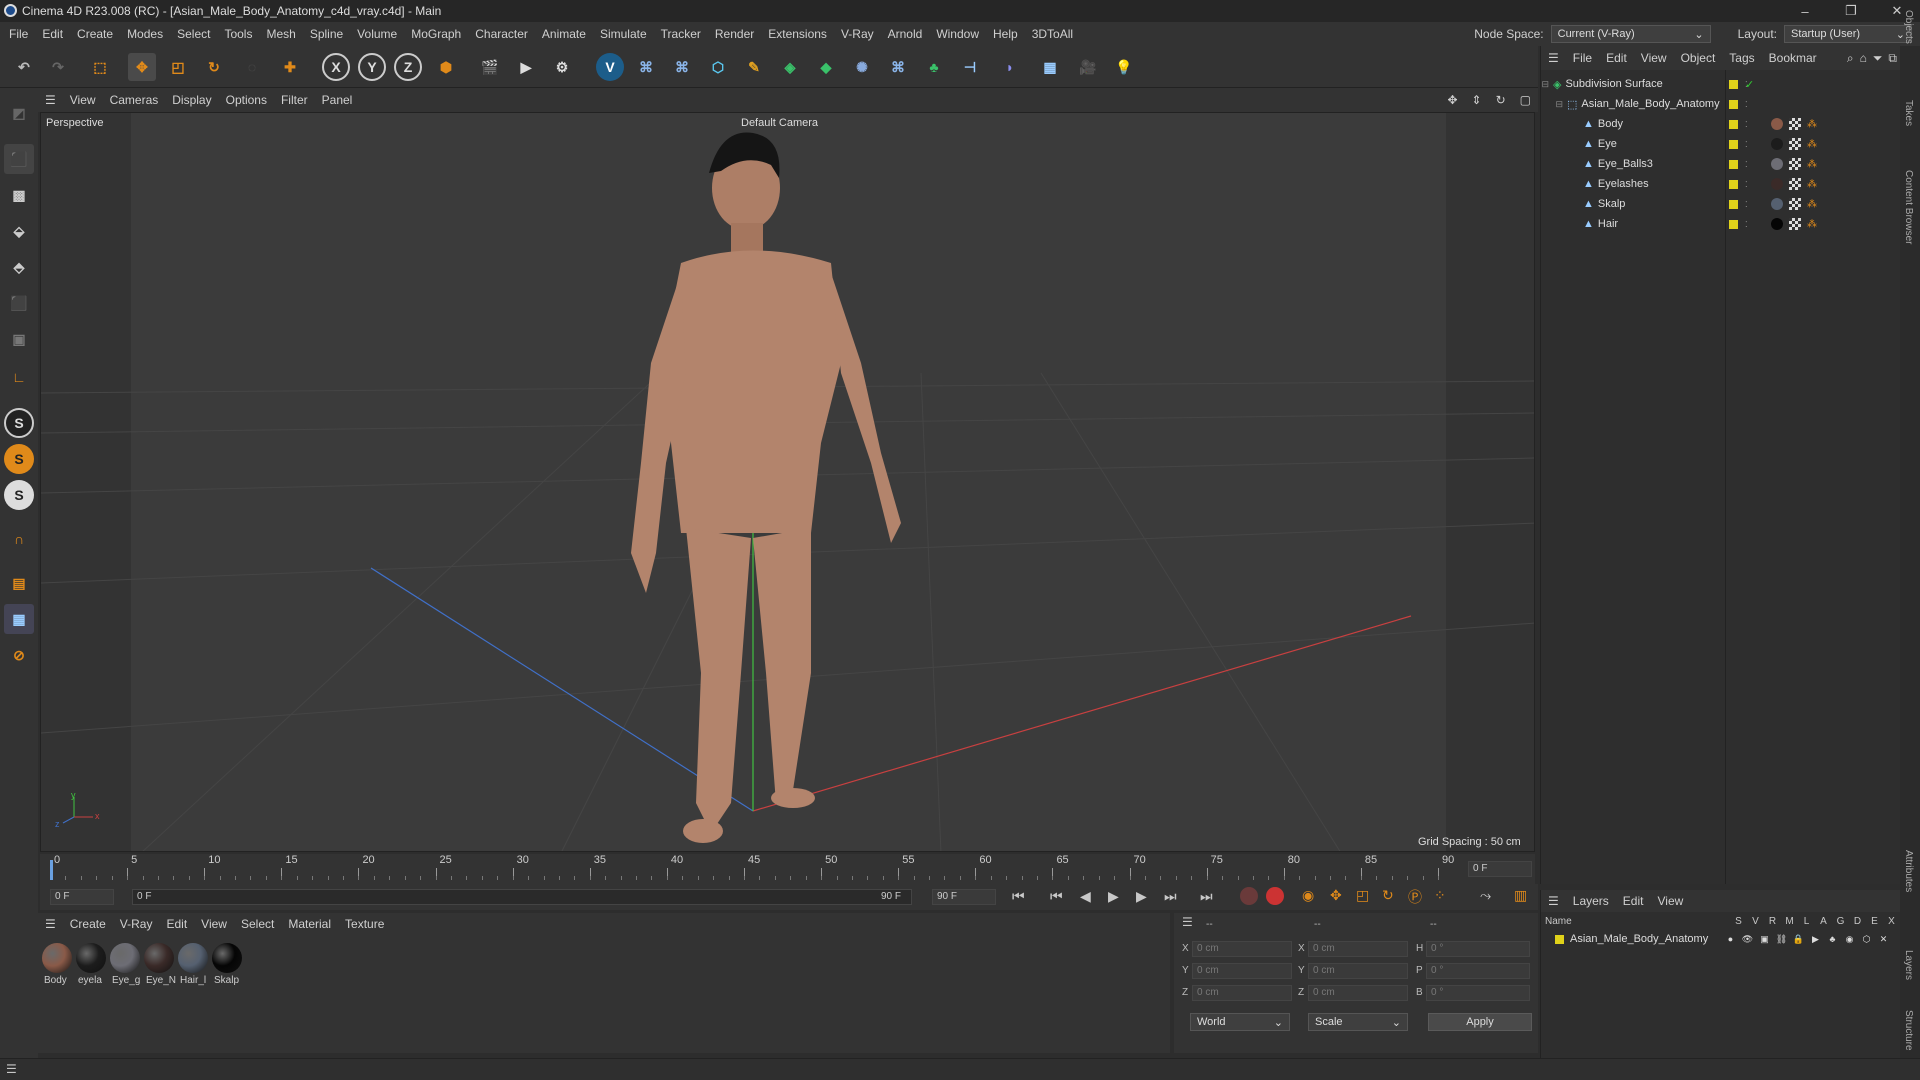 This screenshot has width=1920, height=1080. I want to click on x-axis-lock-icon: X, so click(336, 67).